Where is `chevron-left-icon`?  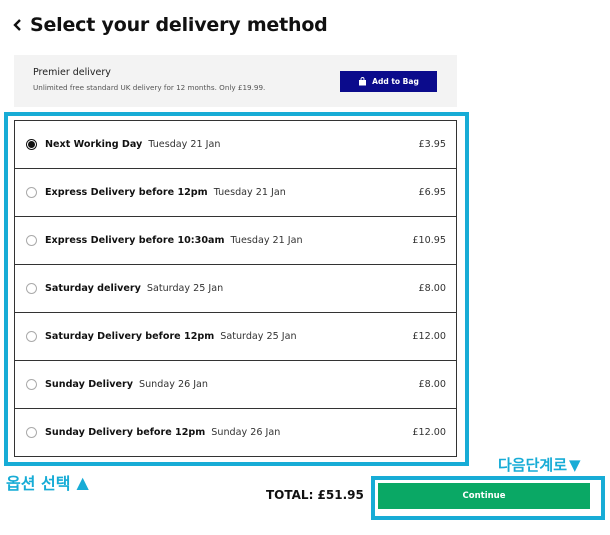 chevron-left-icon is located at coordinates (17, 25).